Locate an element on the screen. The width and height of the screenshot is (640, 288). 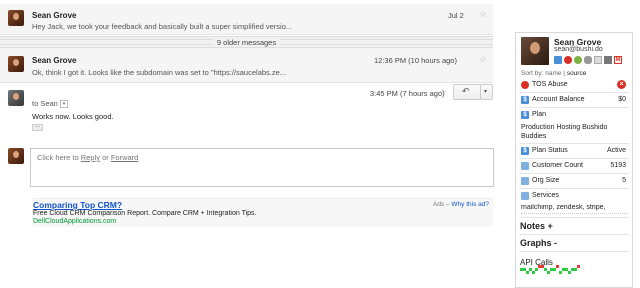
contact-email: sean@bushi.do is located at coordinates (578, 49).